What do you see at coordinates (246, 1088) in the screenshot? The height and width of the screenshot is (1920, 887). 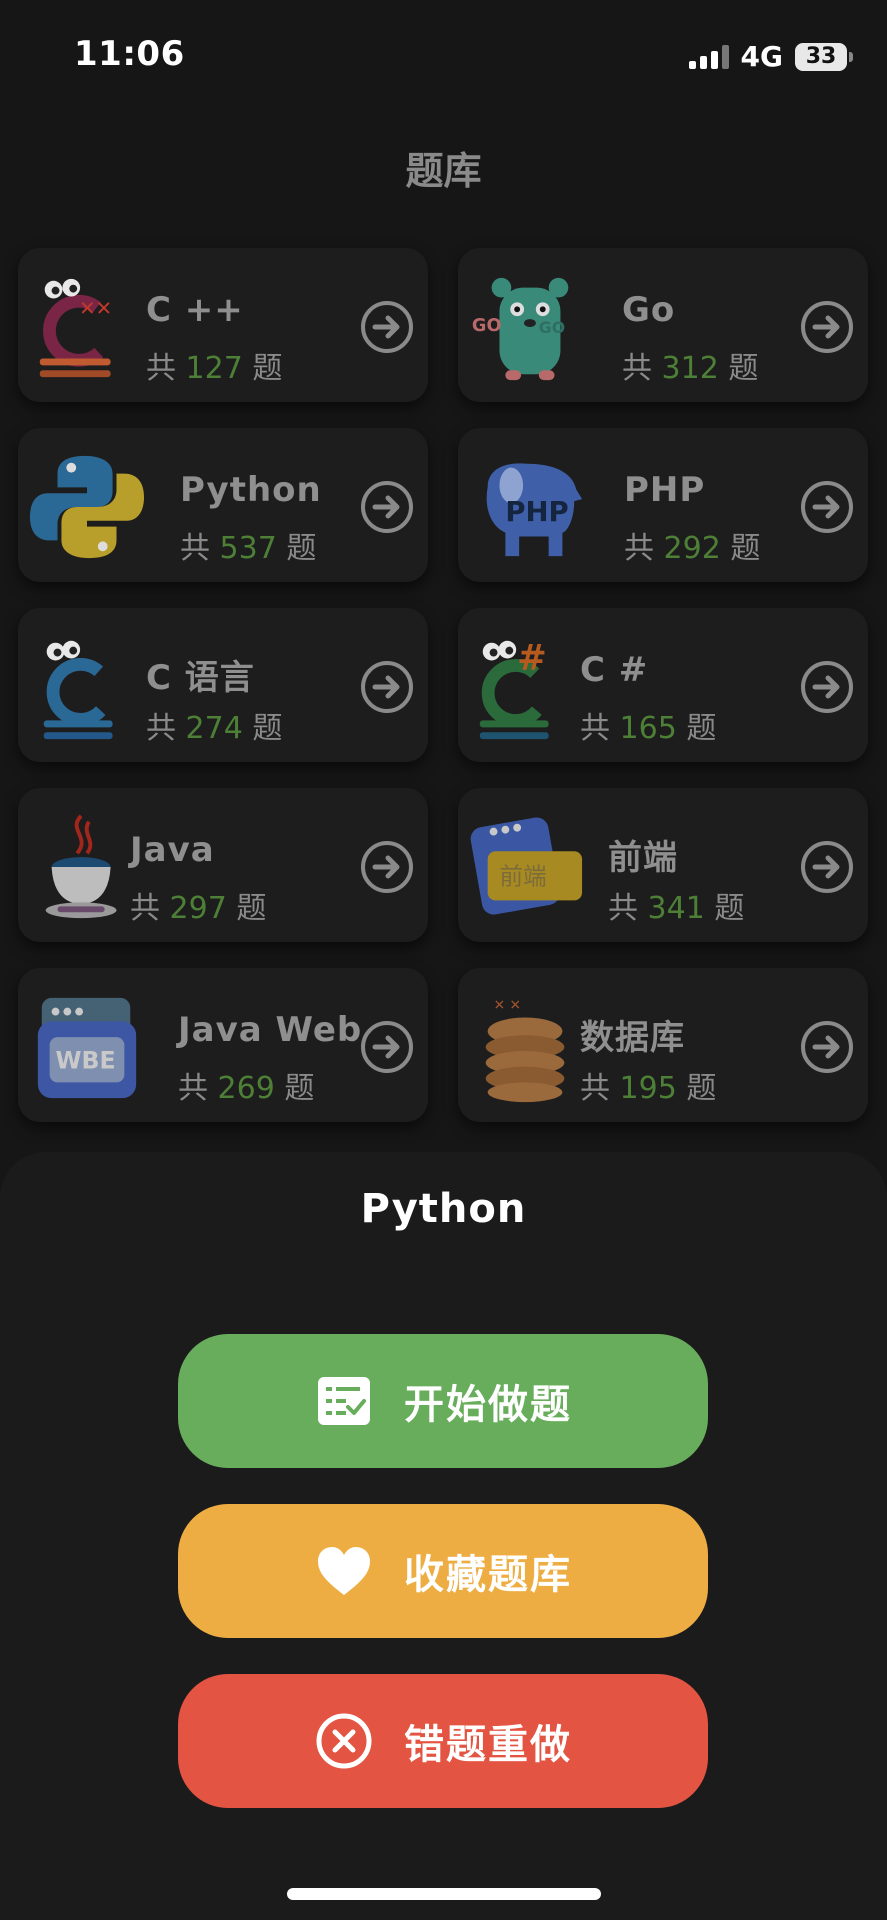 I see `question-count: 共 269 题` at bounding box center [246, 1088].